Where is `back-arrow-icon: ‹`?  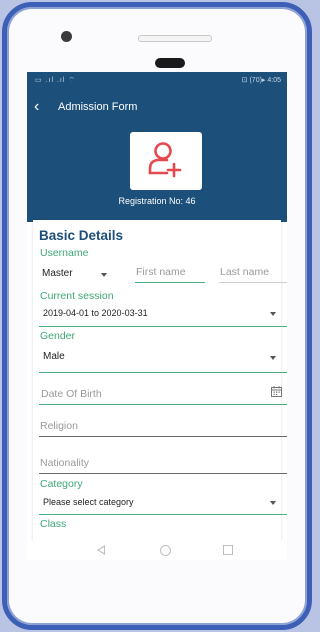
back-arrow-icon: ‹ is located at coordinates (36, 107).